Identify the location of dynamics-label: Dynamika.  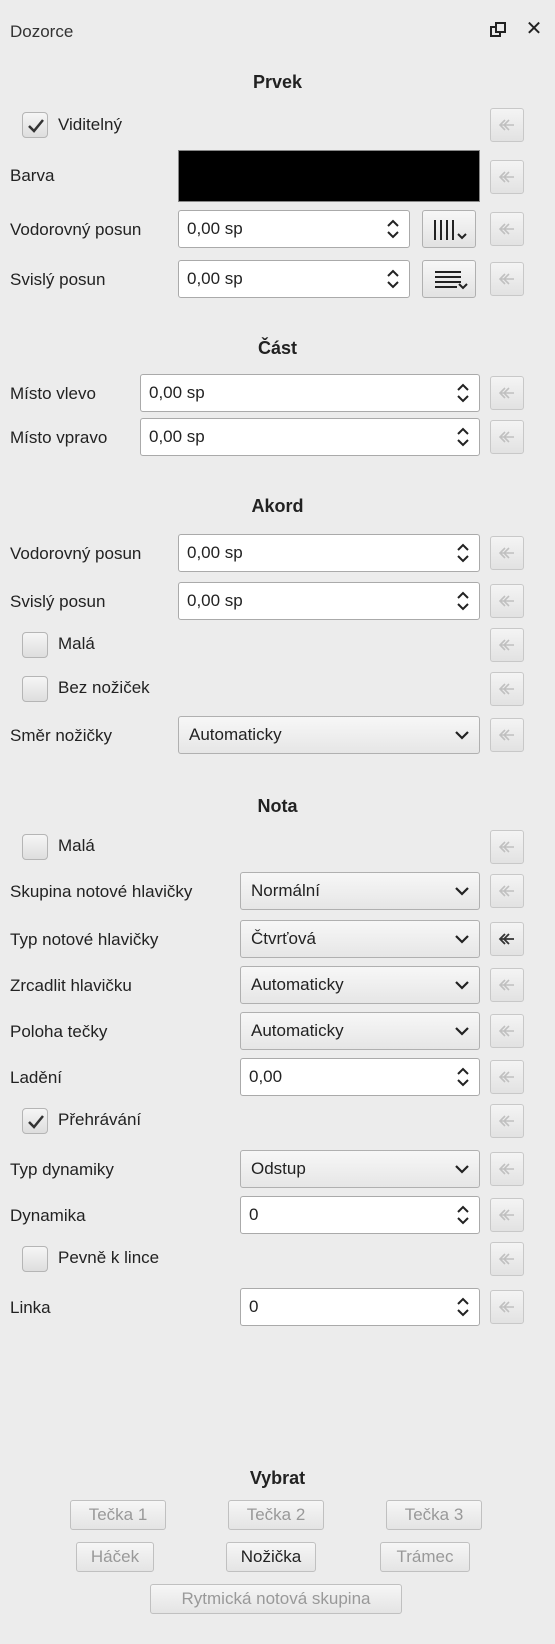
(48, 1215).